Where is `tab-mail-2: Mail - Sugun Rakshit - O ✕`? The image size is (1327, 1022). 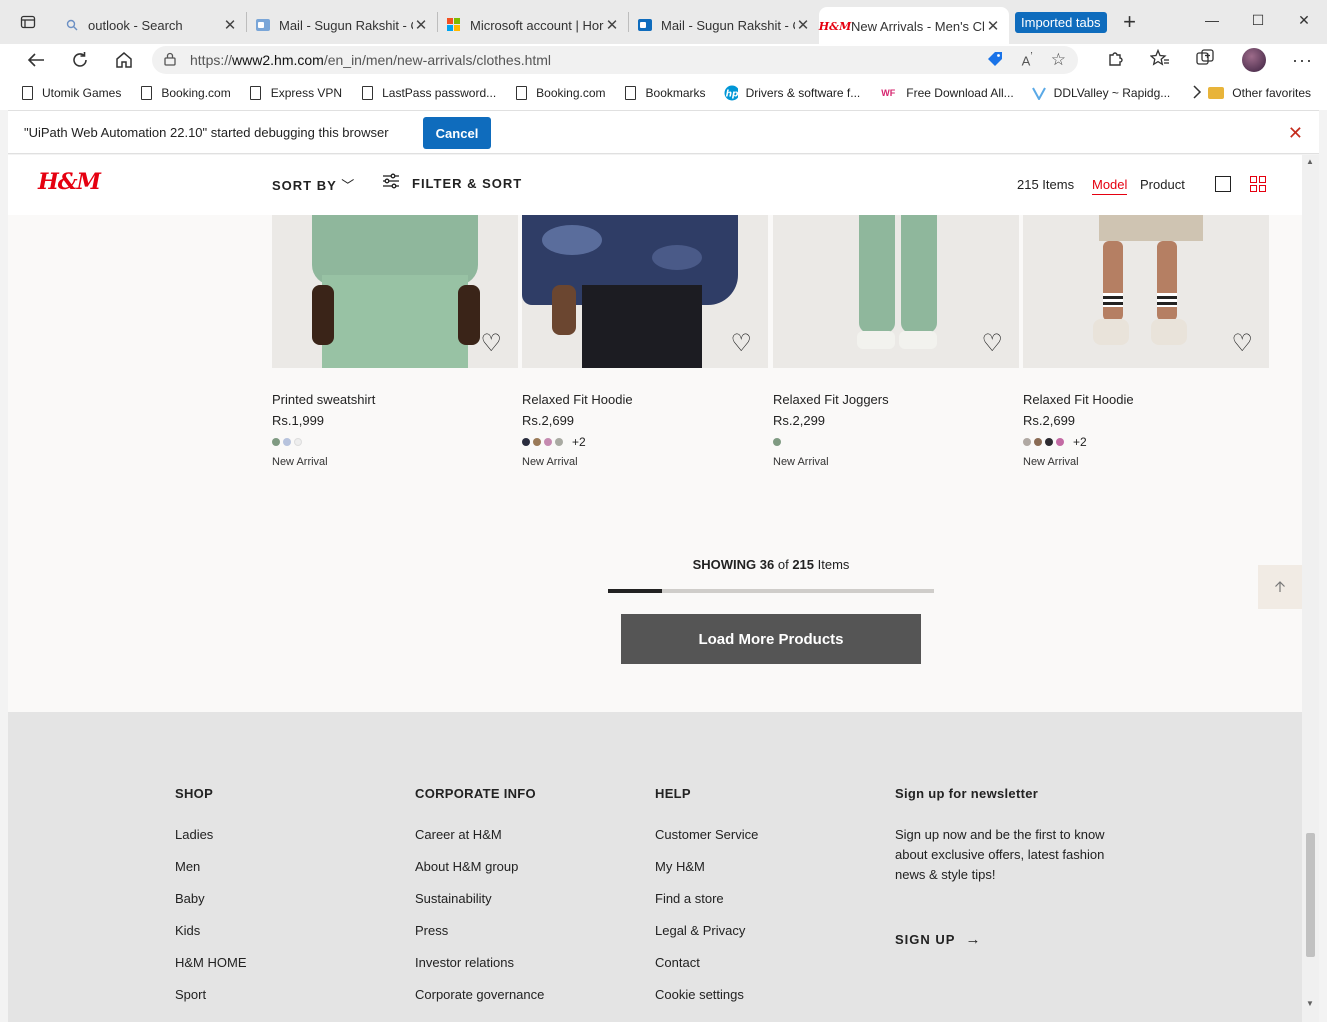 tab-mail-2: Mail - Sugun Rakshit - O ✕ is located at coordinates (724, 25).